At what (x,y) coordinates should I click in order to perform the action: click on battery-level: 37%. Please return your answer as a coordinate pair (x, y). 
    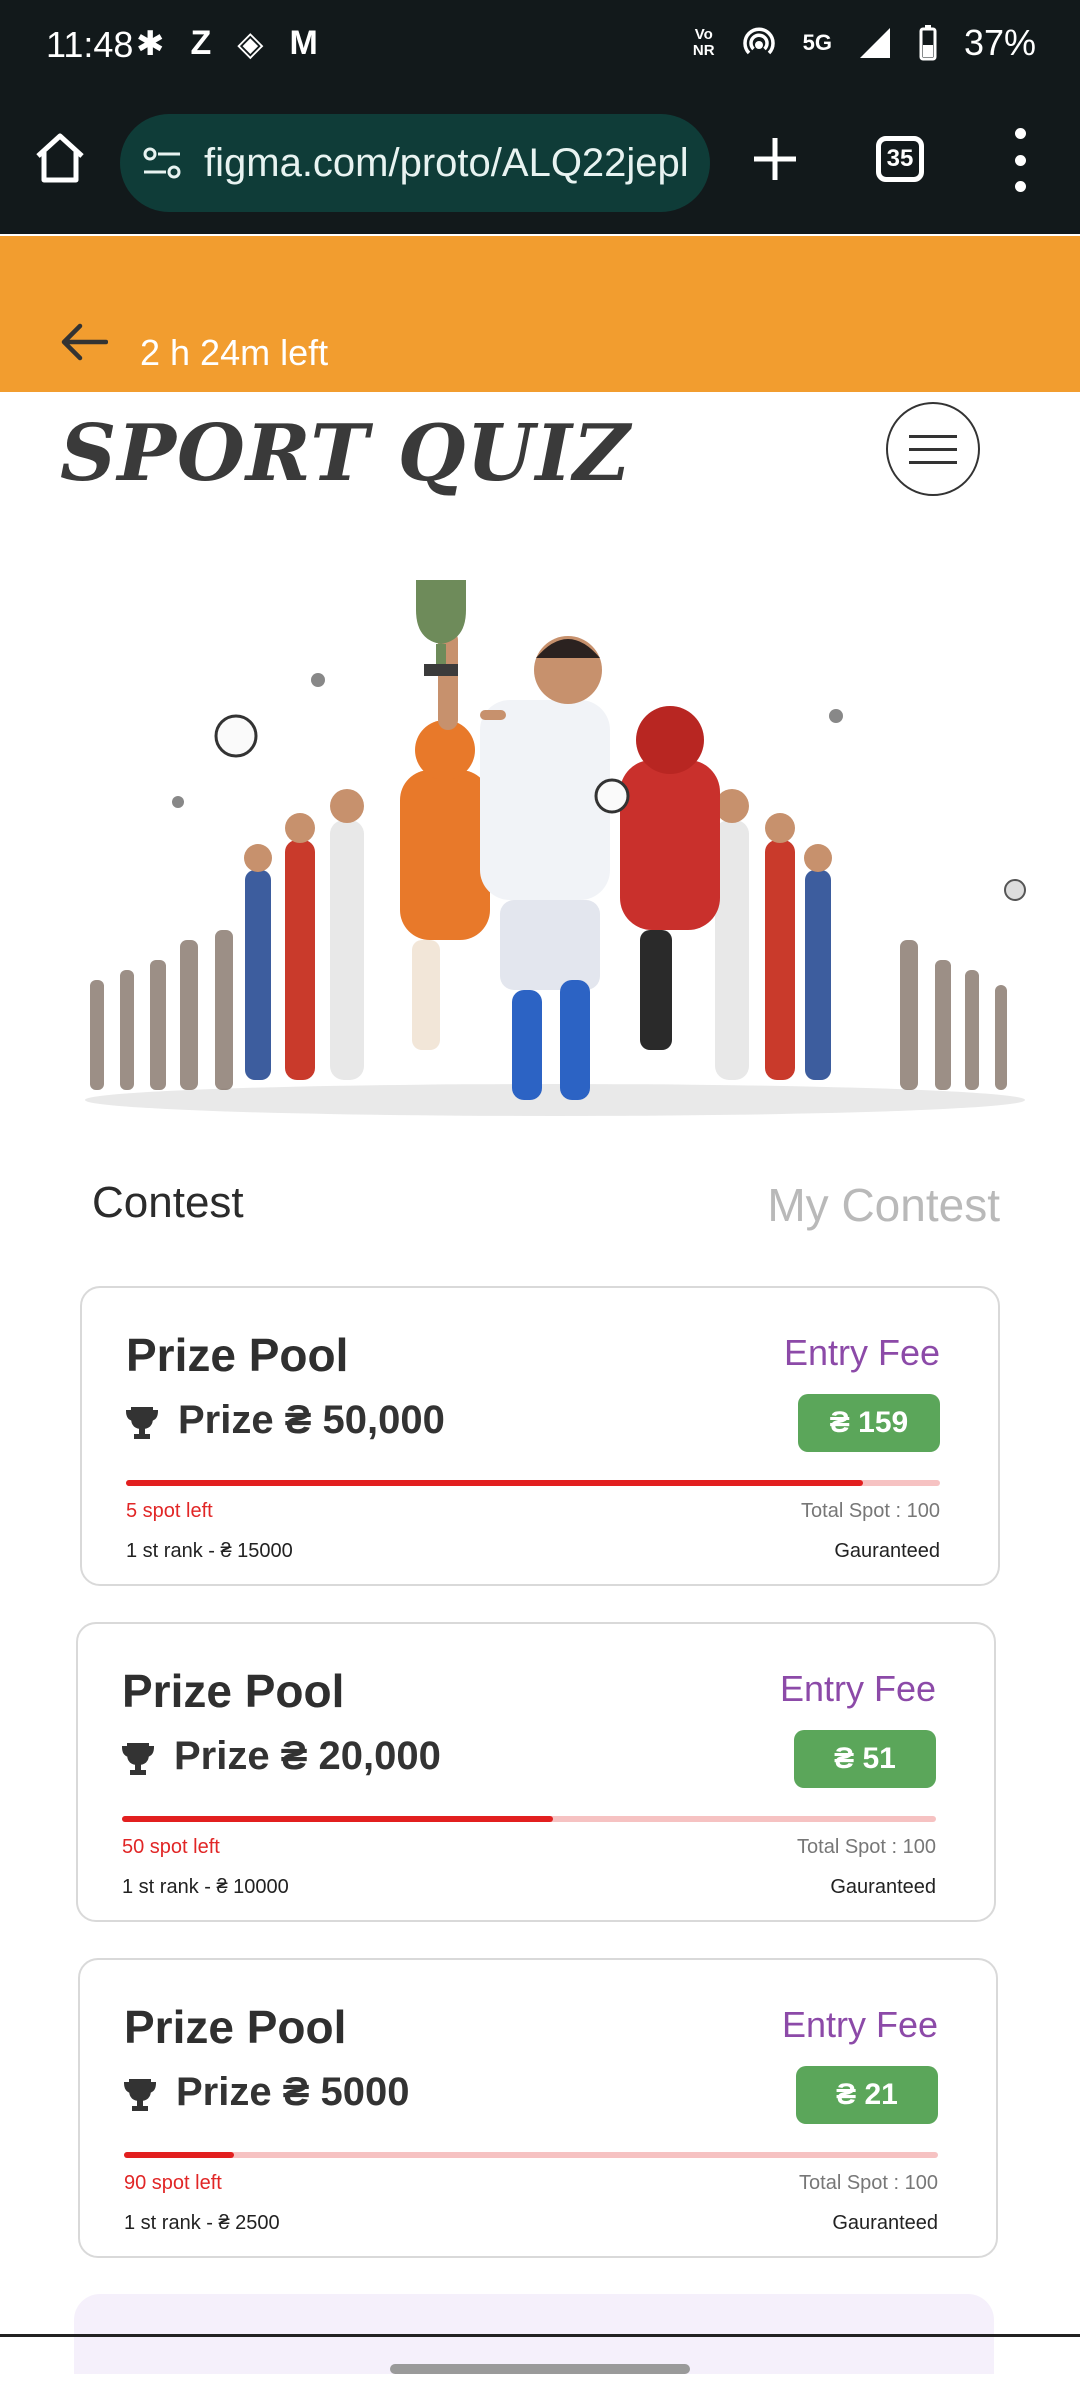
    Looking at the image, I should click on (999, 42).